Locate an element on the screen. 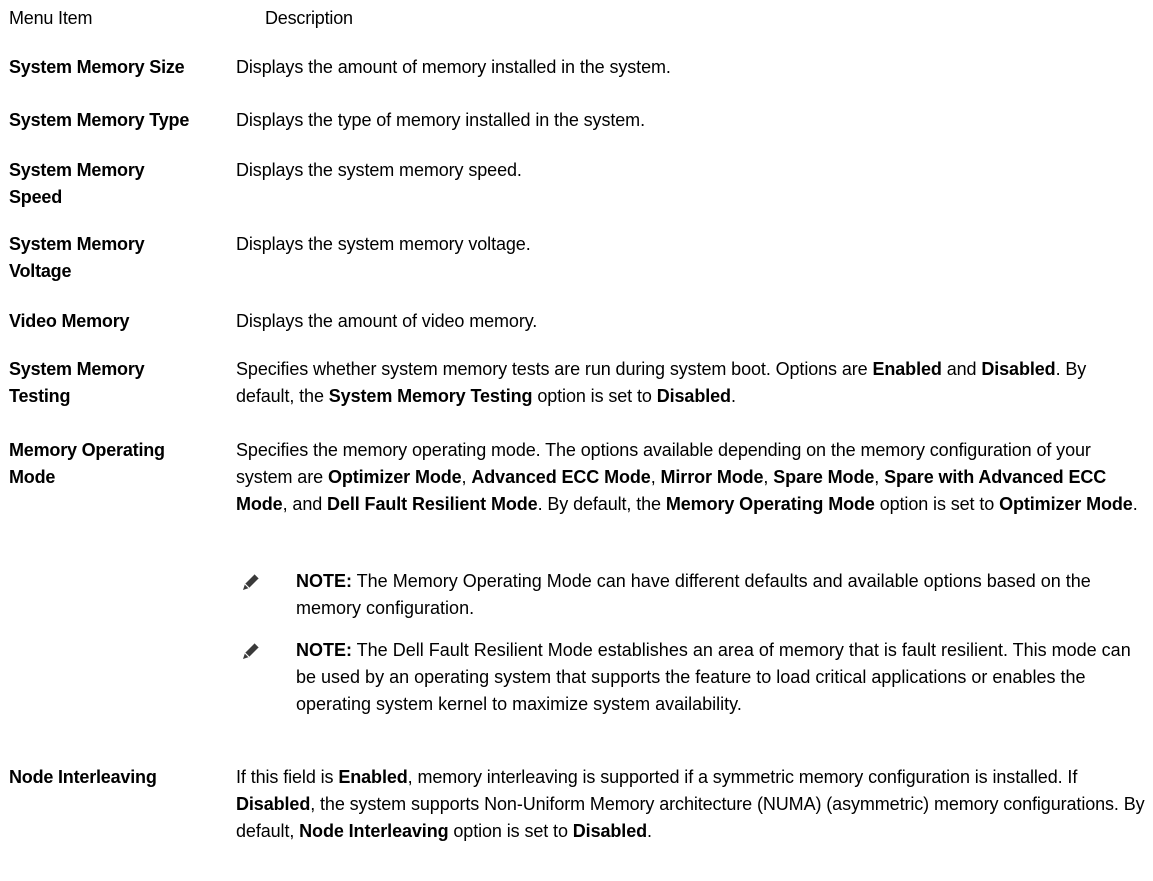 The image size is (1153, 881). bold-term: Memory Operating Mode is located at coordinates (770, 504).